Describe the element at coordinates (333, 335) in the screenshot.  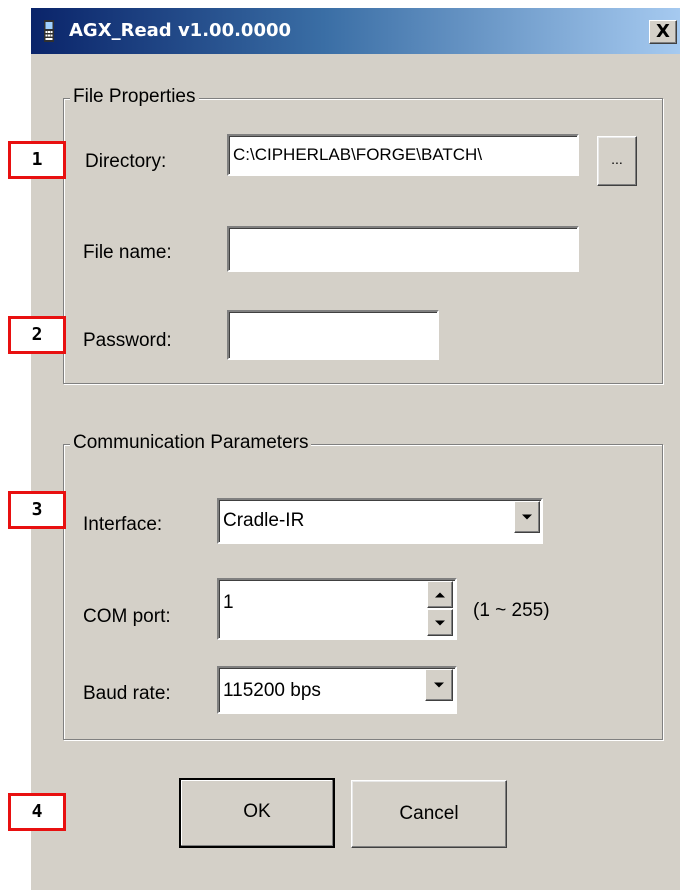
I see `password-input` at that location.